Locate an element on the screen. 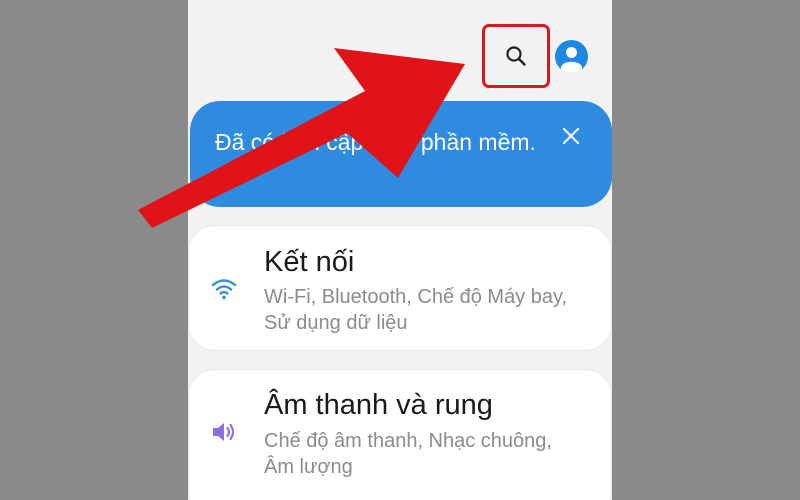 This screenshot has width=800, height=500. settings-item-title: Âm thanh và rung is located at coordinates (378, 405).